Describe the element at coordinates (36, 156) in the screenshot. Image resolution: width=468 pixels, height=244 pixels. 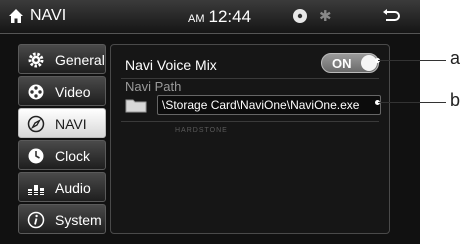
I see `clock-icon` at that location.